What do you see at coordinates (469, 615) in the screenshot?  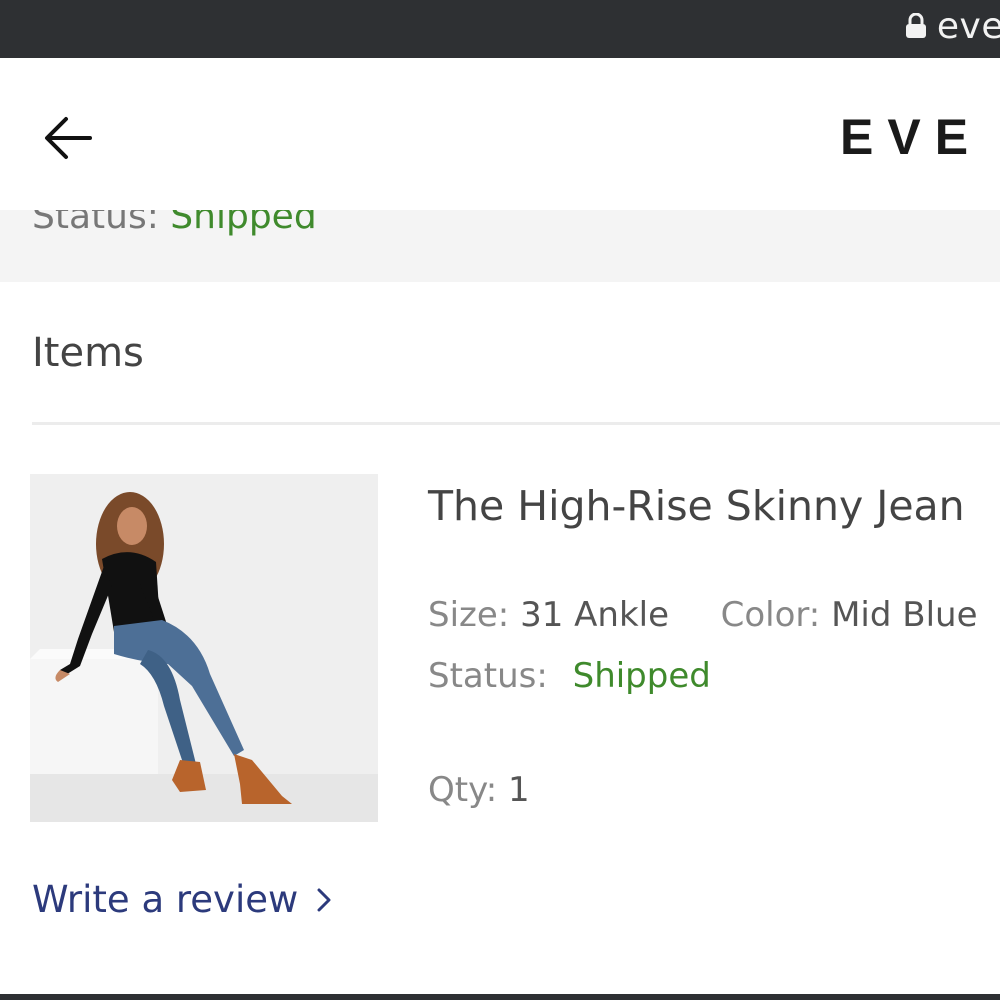 I see `size-label: Size:` at bounding box center [469, 615].